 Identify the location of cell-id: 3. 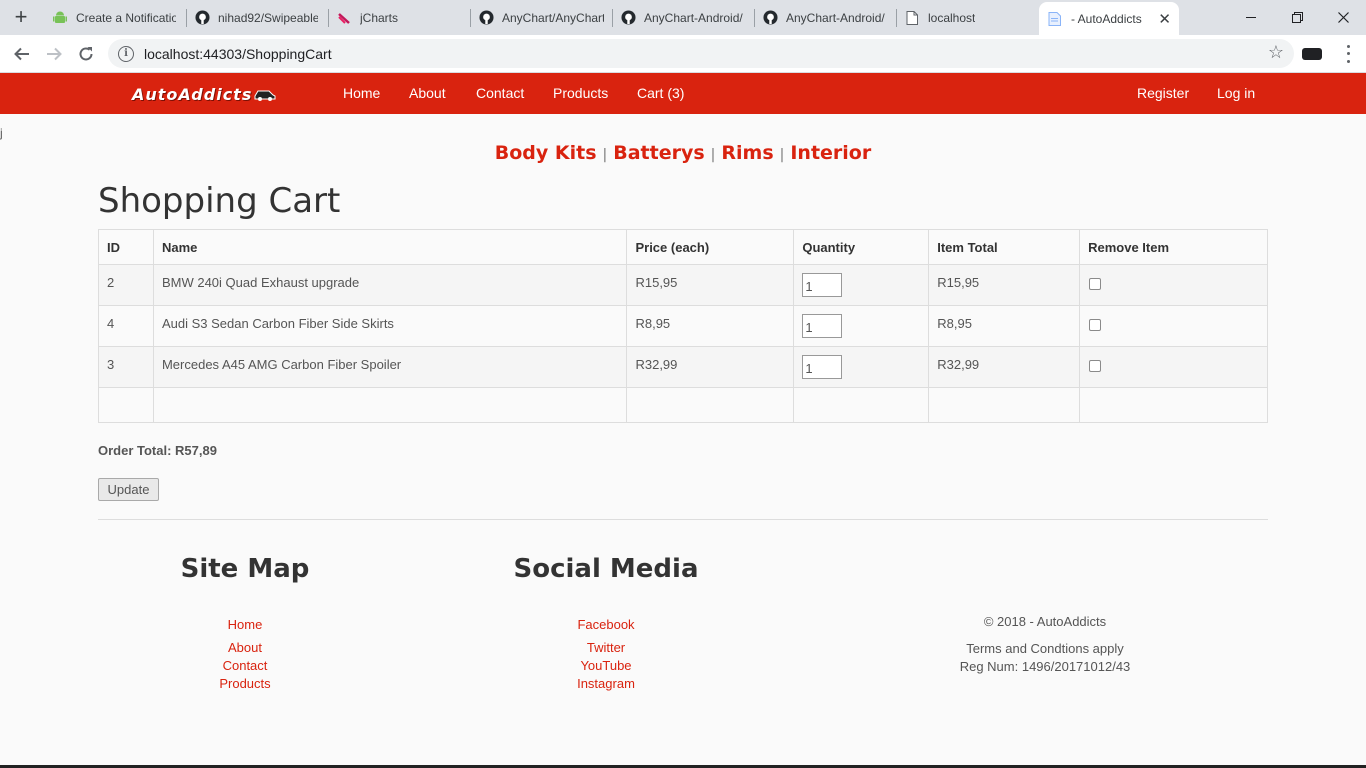
(126, 367).